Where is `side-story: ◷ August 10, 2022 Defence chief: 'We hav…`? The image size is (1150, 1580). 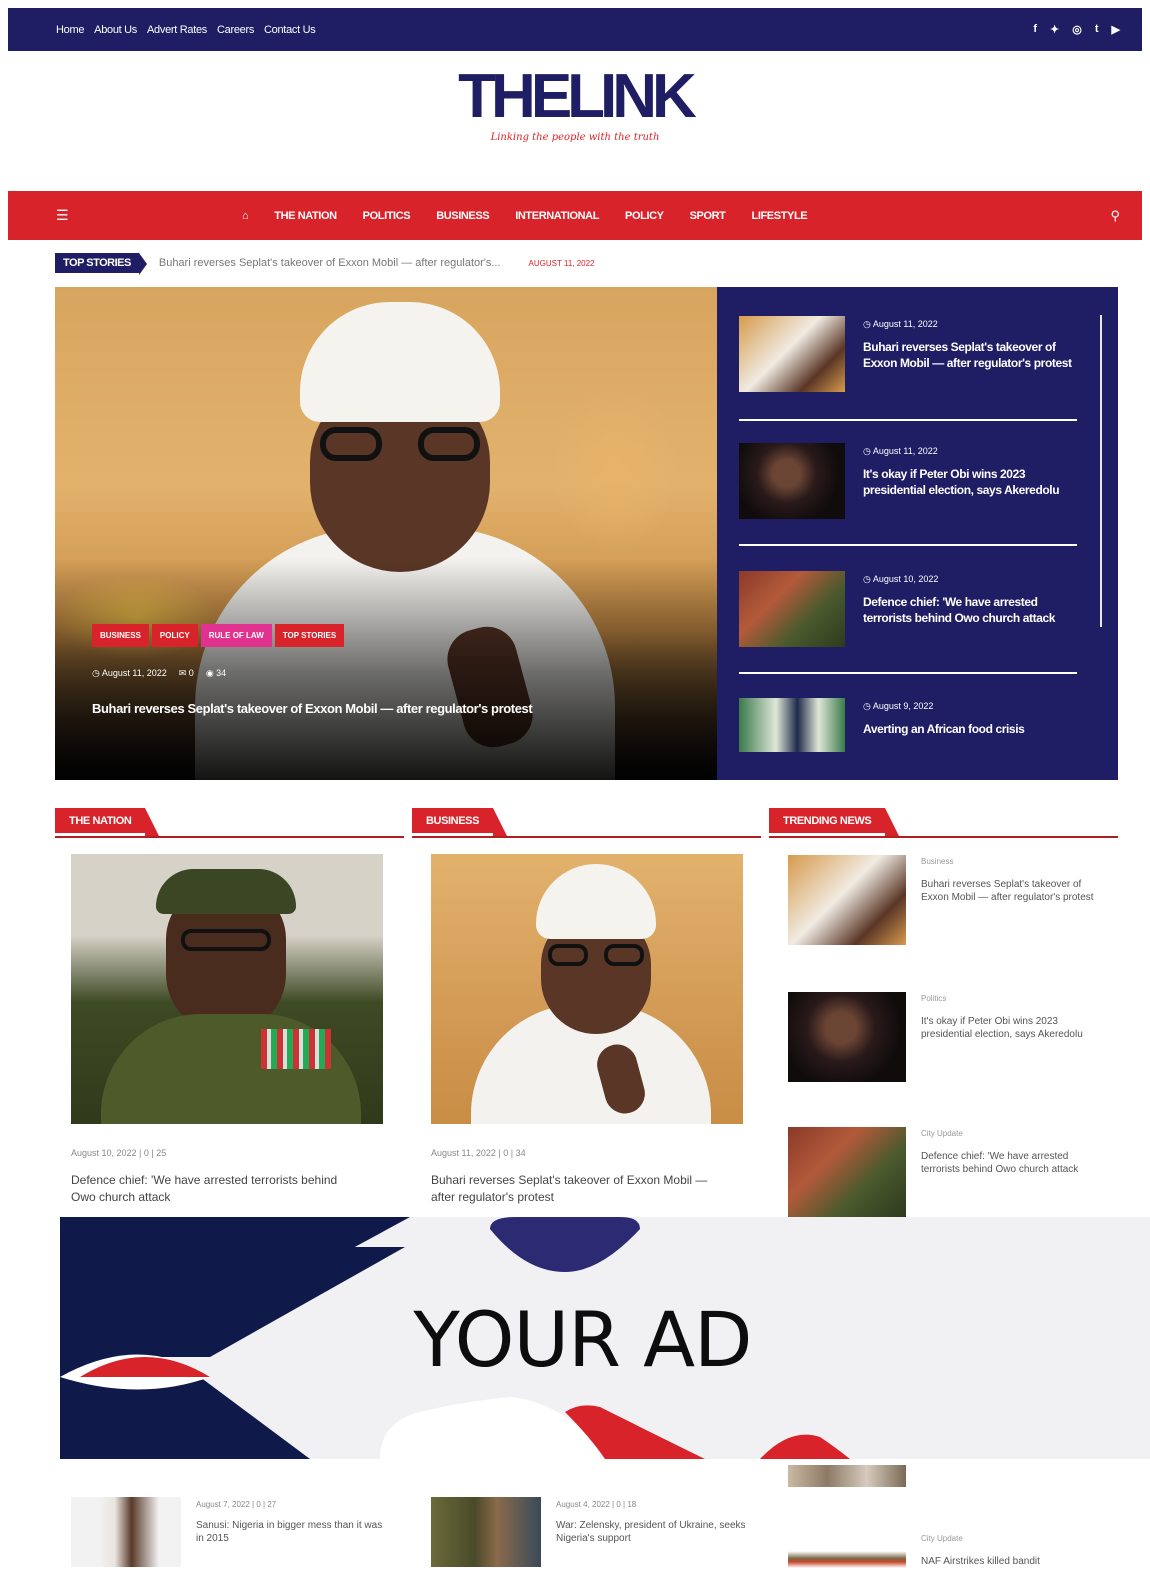
side-story: ◷ August 10, 2022 Defence chief: 'We hav… is located at coordinates (908, 609).